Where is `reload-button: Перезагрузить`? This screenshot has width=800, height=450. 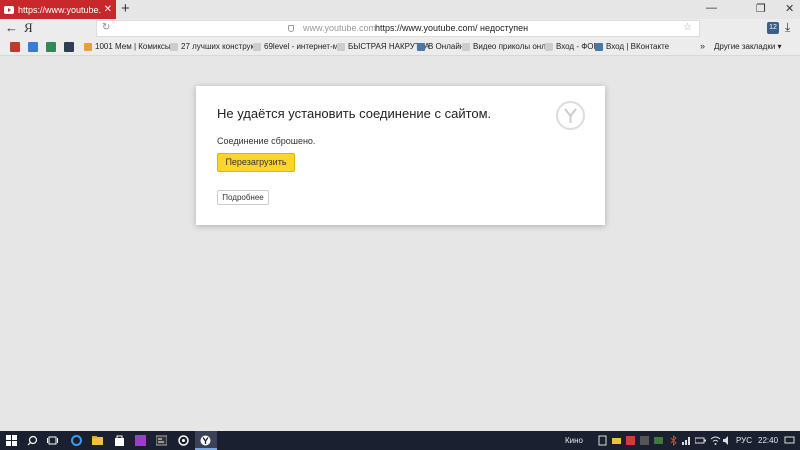 reload-button: Перезагрузить is located at coordinates (256, 162).